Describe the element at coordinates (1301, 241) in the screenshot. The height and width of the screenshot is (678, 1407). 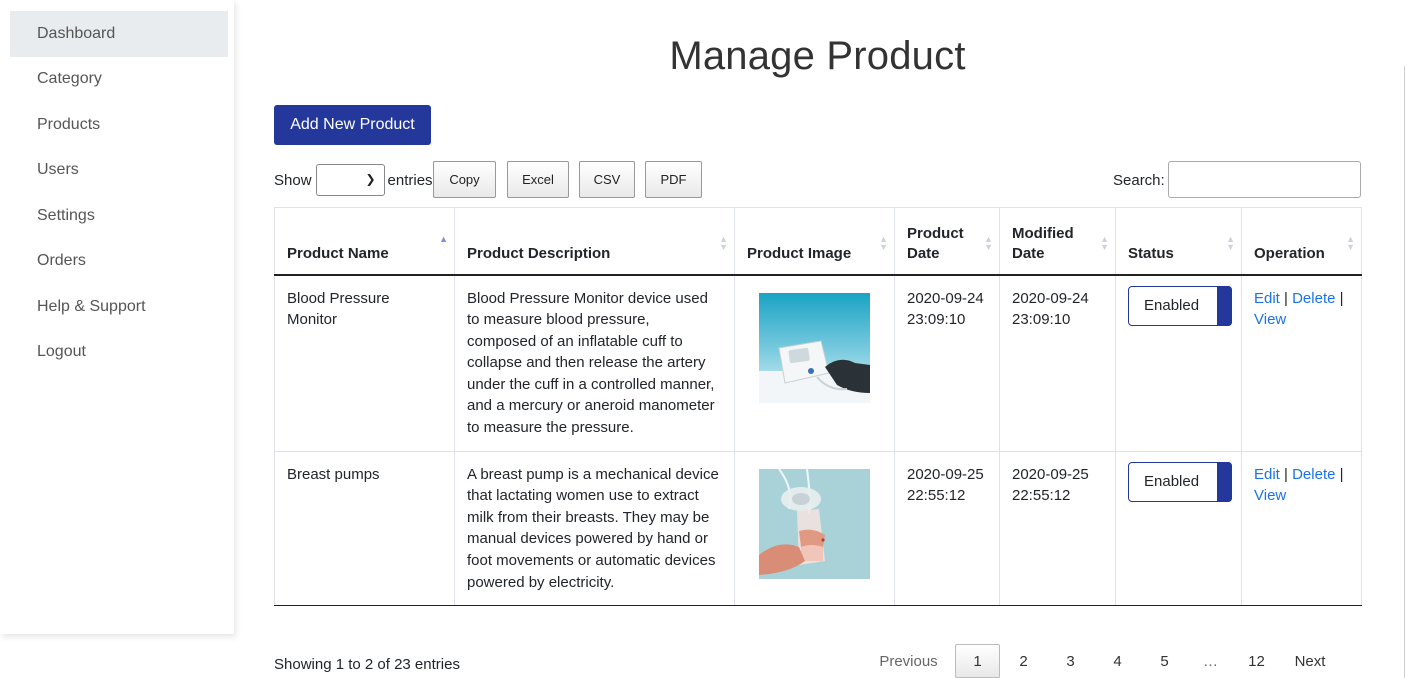
I see `column-header-operation: Operation ▲ ▼` at that location.